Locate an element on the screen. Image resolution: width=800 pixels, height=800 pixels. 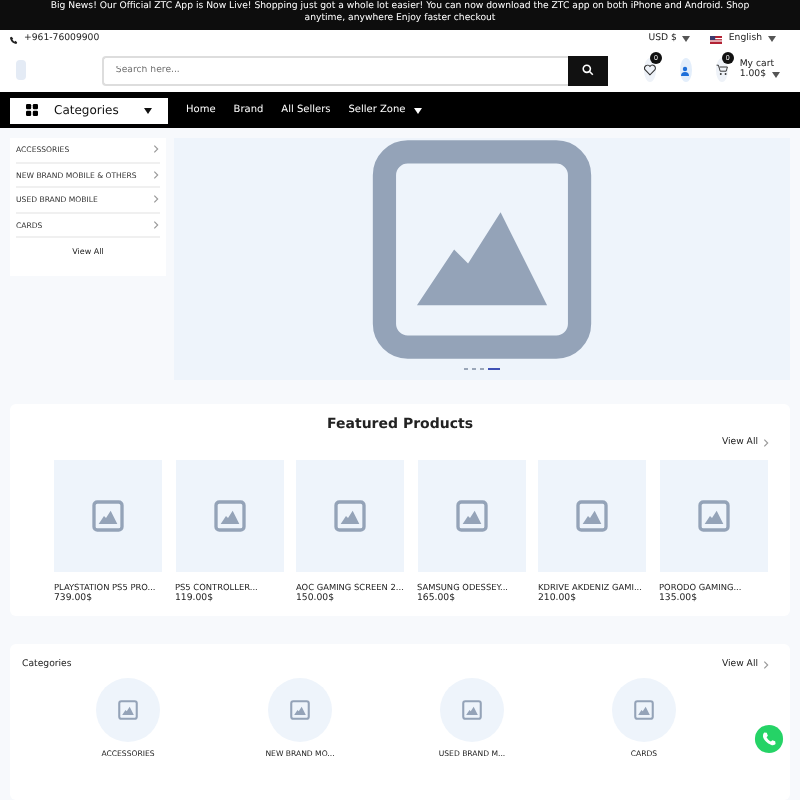
whatsapp-button is located at coordinates (769, 739).